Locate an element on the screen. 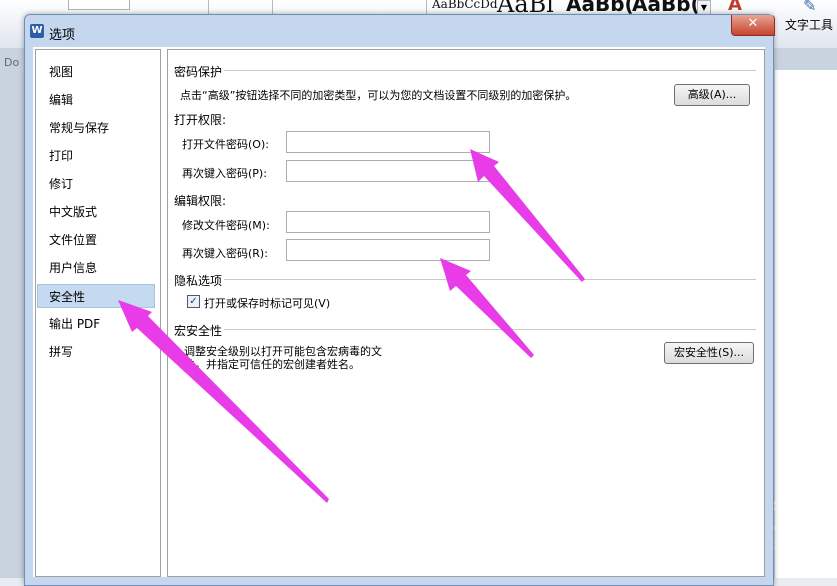 The height and width of the screenshot is (586, 837). arrow-to-security is located at coordinates (223, 401).